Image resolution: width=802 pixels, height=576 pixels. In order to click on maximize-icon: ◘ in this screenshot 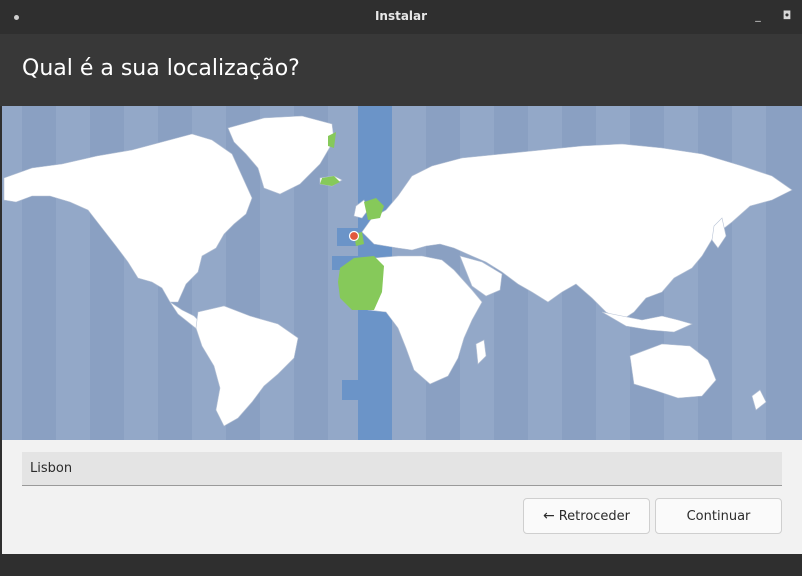, I will do `click(787, 16)`.